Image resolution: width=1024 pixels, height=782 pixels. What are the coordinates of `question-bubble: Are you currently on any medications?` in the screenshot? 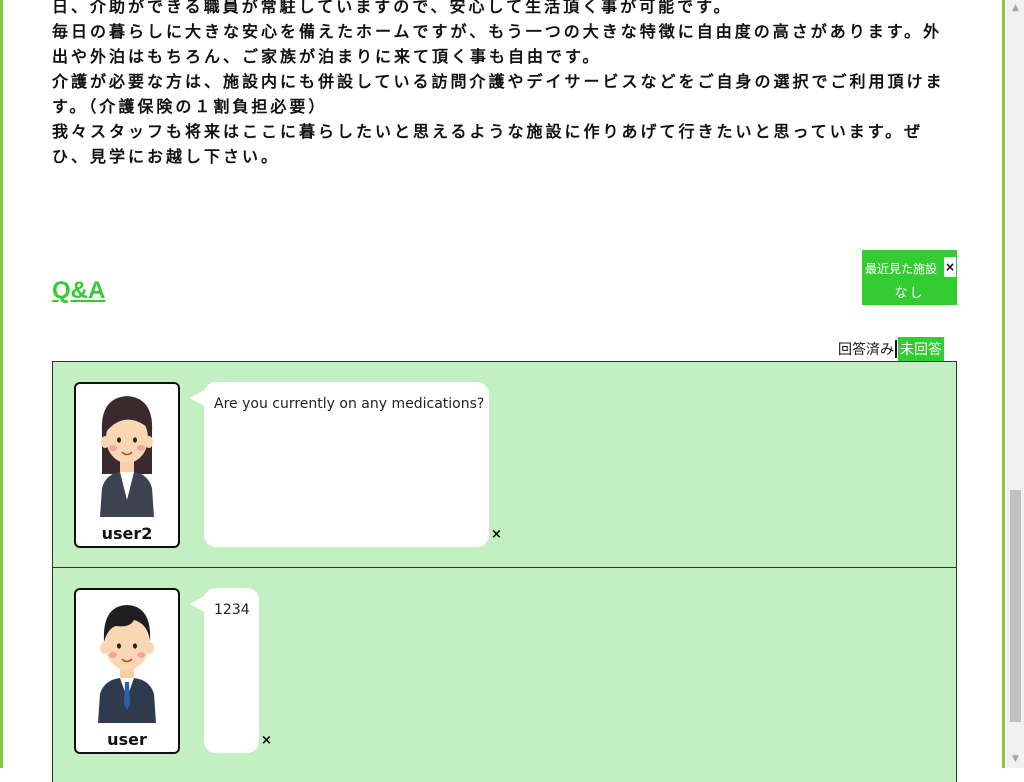 It's located at (339, 464).